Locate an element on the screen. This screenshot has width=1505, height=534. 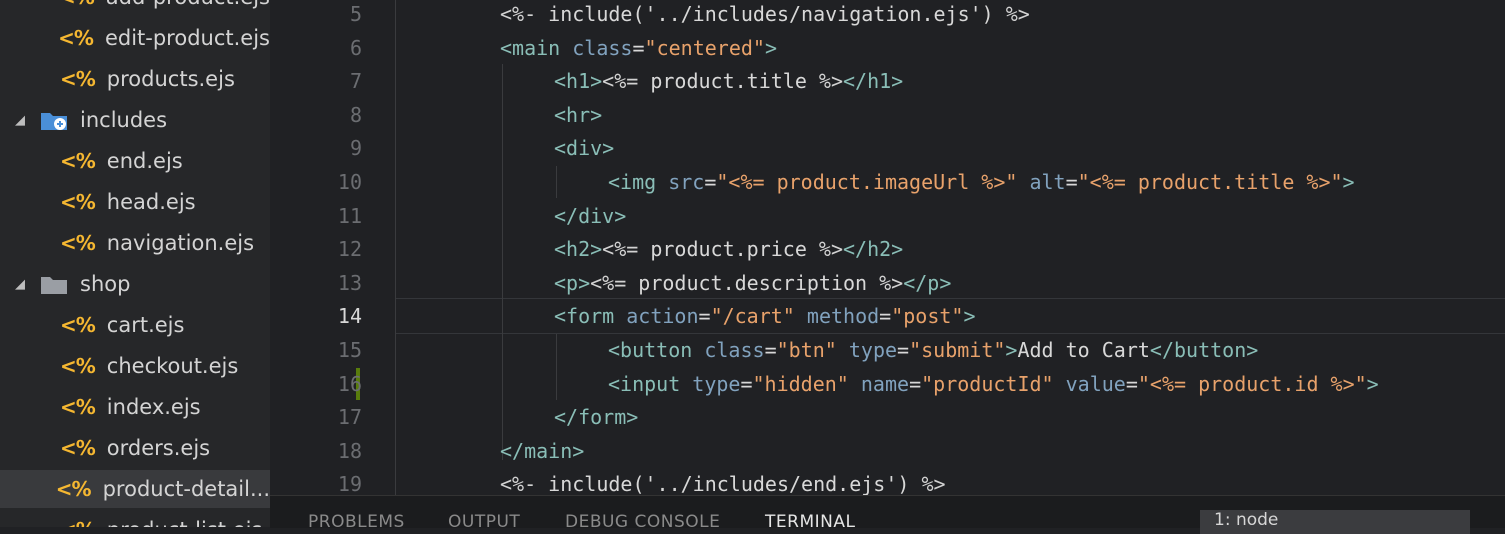
tree-item-checkout-ejs: <% checkout.ejs is located at coordinates (135, 366).